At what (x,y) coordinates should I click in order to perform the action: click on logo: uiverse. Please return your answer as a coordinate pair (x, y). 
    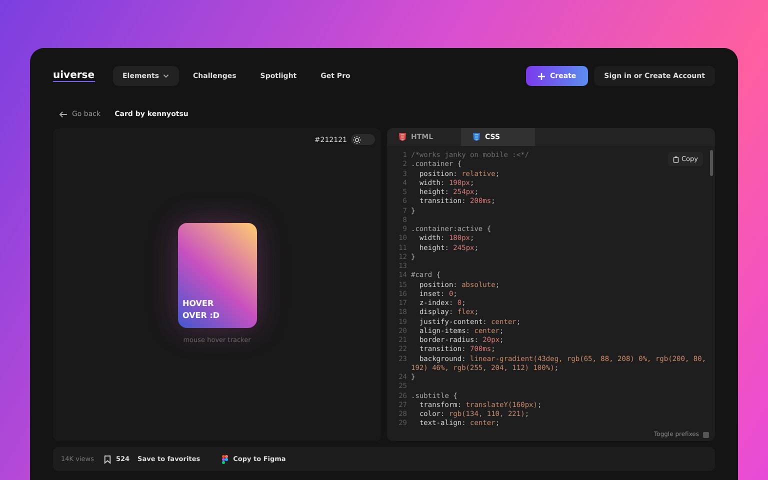
    Looking at the image, I should click on (74, 76).